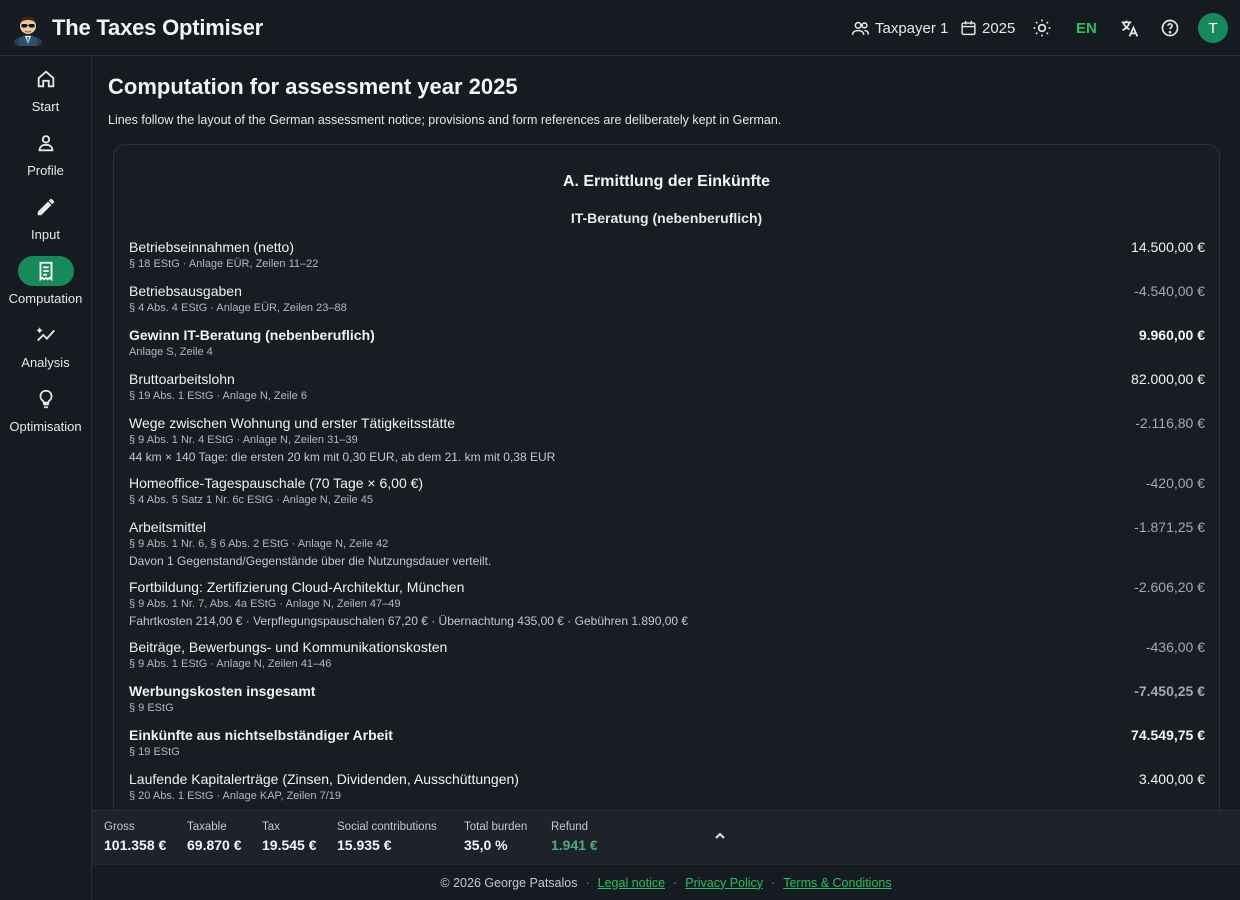 The height and width of the screenshot is (900, 1240). What do you see at coordinates (1169, 587) in the screenshot?
I see `row-amount: -2.606,20 €` at bounding box center [1169, 587].